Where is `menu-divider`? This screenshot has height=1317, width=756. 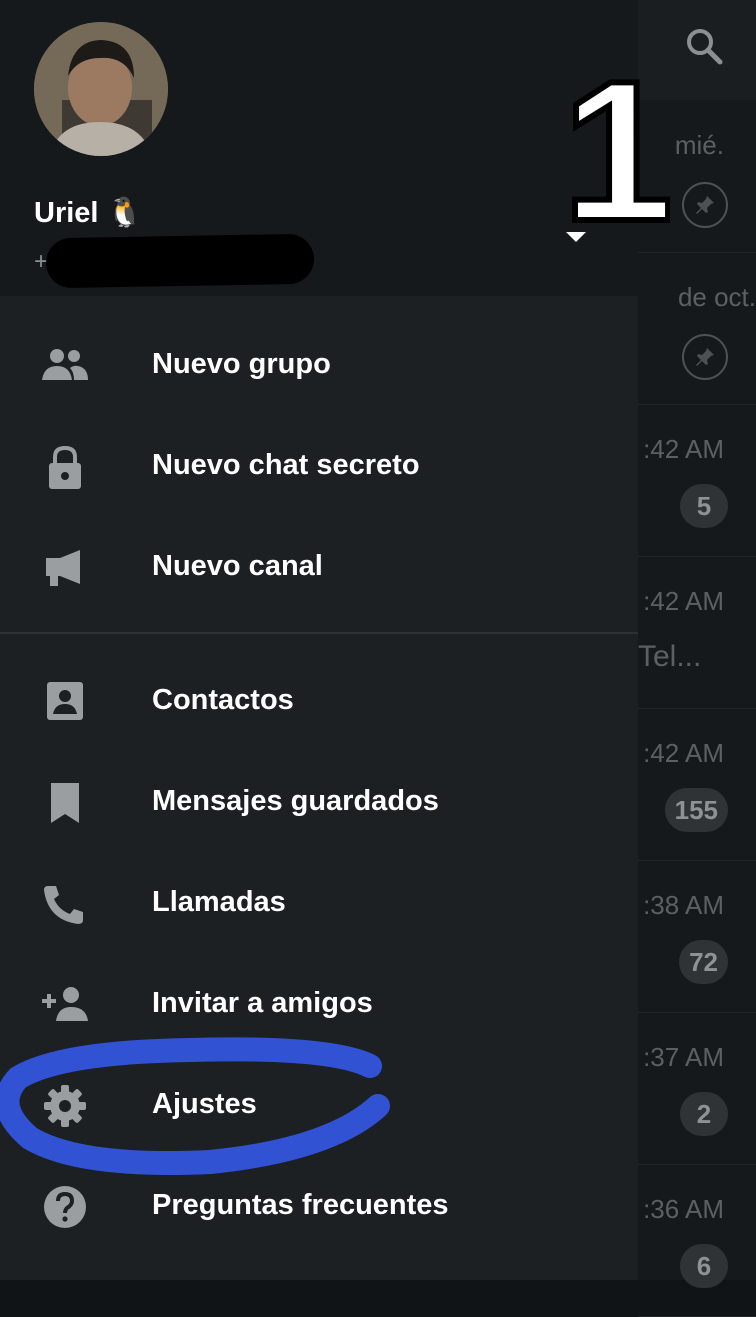
menu-divider is located at coordinates (319, 633).